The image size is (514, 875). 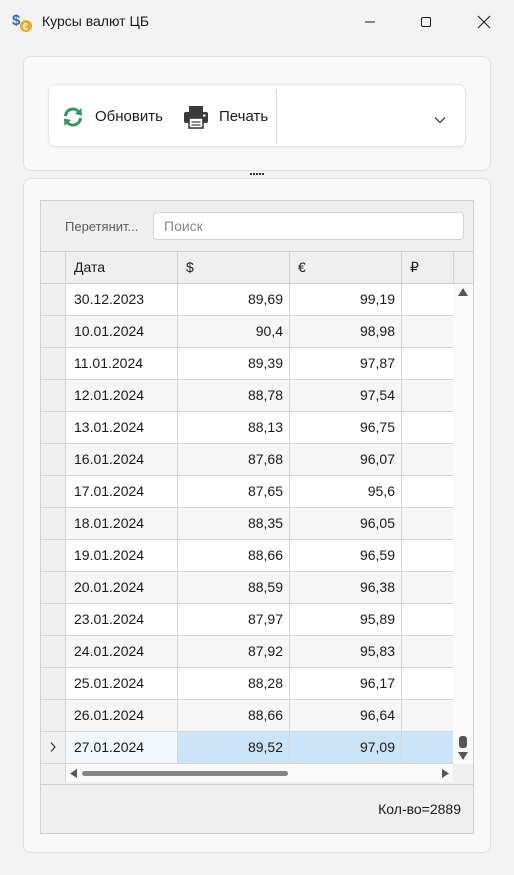 What do you see at coordinates (346, 523) in the screenshot?
I see `cell-eur: 96,05` at bounding box center [346, 523].